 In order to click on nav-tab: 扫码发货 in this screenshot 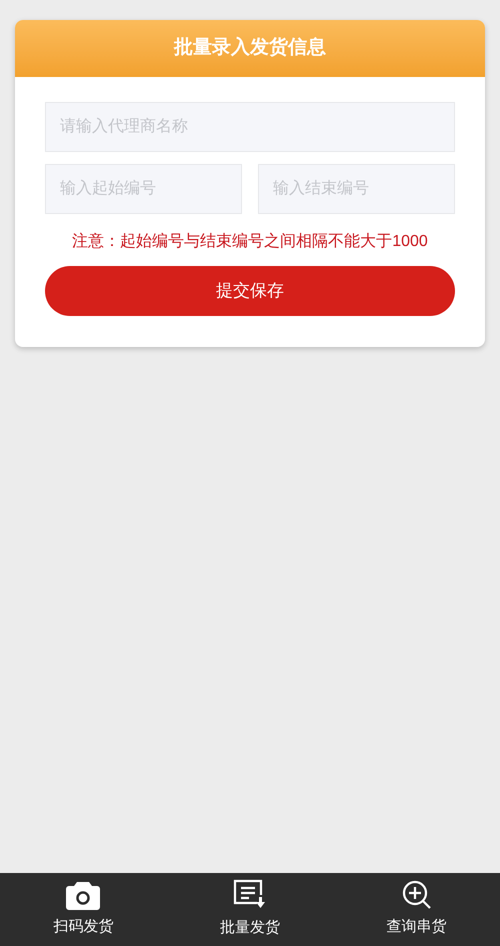, I will do `click(83, 909)`.